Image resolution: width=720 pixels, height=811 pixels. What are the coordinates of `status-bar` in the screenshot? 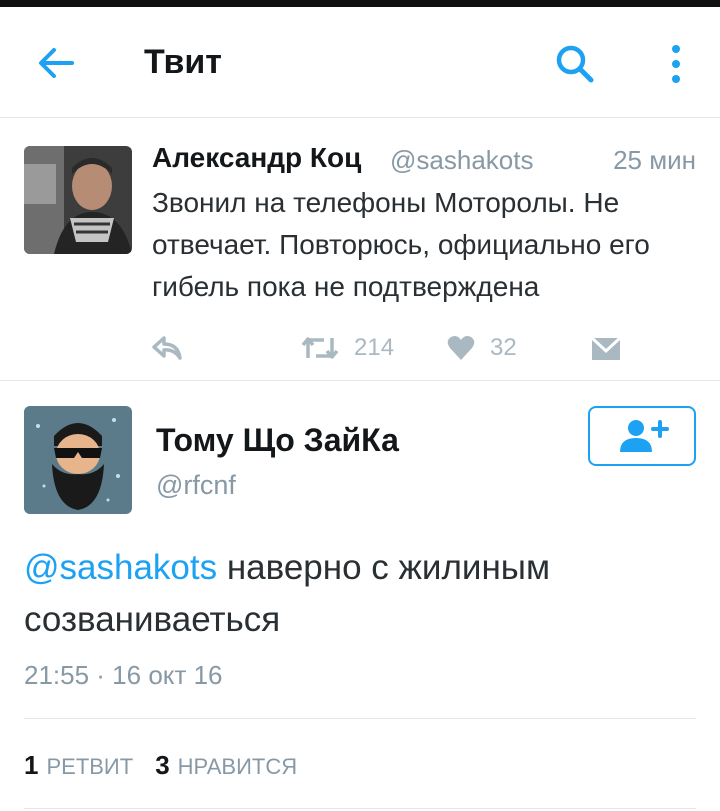 It's located at (360, 3).